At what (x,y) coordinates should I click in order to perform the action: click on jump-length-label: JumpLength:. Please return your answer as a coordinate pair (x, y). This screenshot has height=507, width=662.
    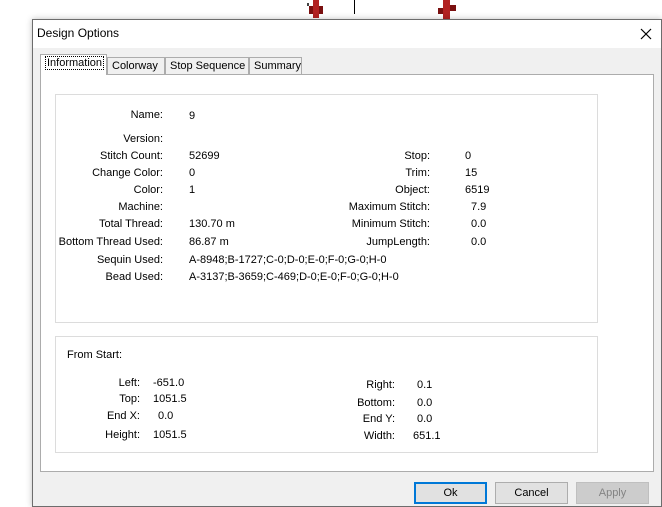
    Looking at the image, I should click on (398, 242).